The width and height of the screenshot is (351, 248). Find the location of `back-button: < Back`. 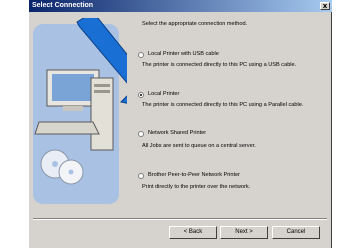

back-button: < Back is located at coordinates (193, 232).